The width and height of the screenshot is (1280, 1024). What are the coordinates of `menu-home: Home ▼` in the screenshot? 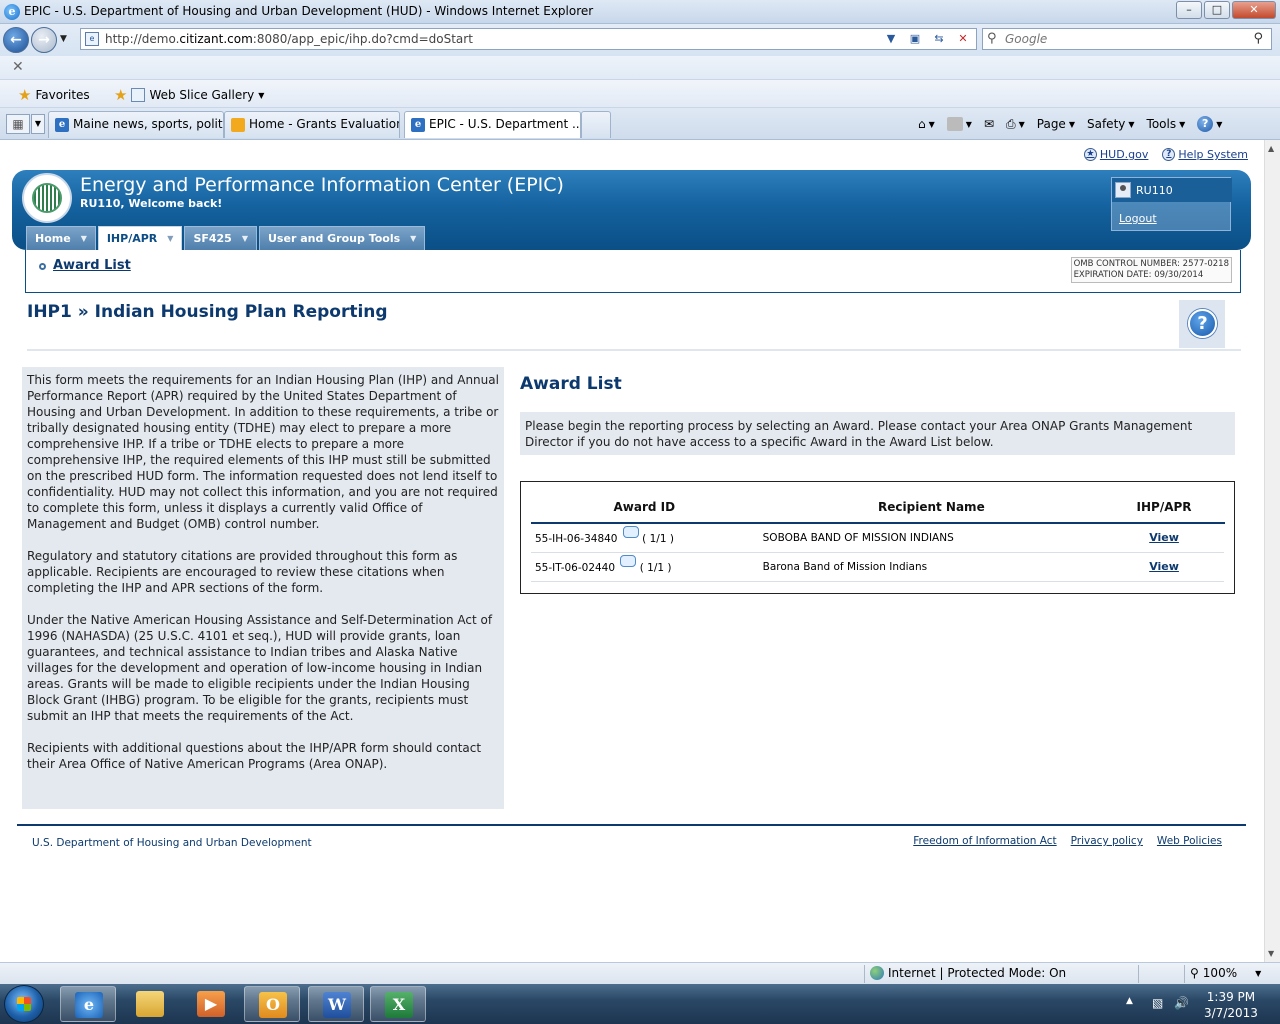 It's located at (61, 238).